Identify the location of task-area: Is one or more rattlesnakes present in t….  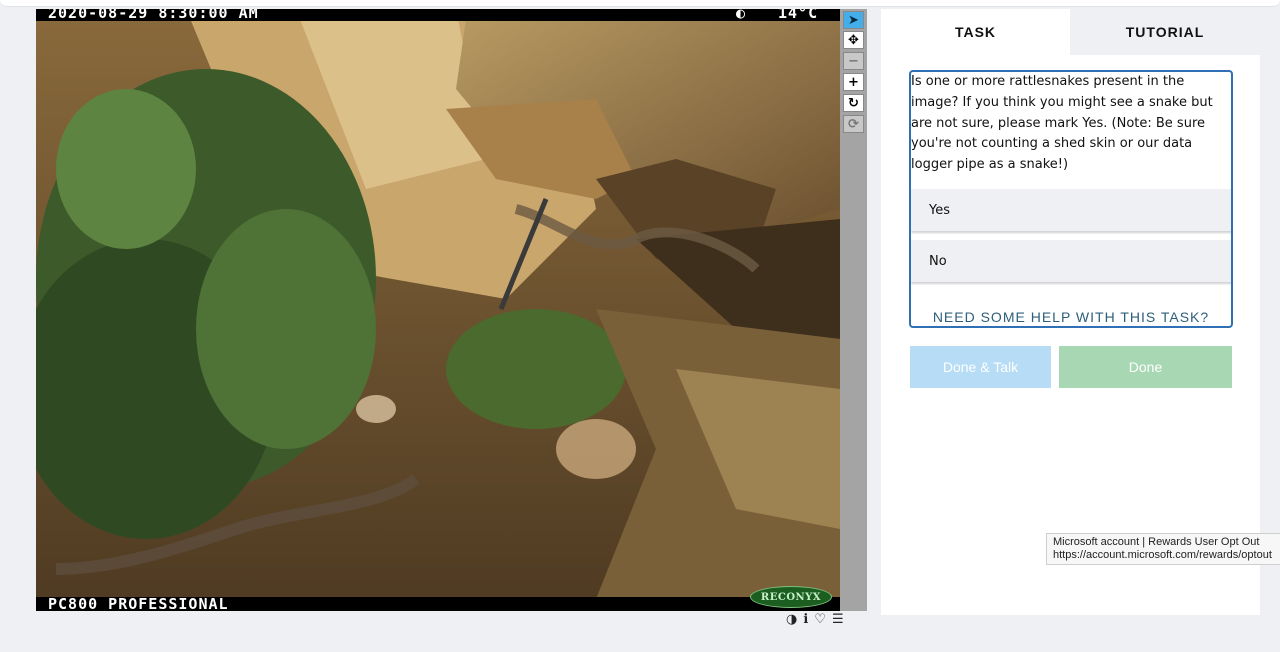
(1071, 199).